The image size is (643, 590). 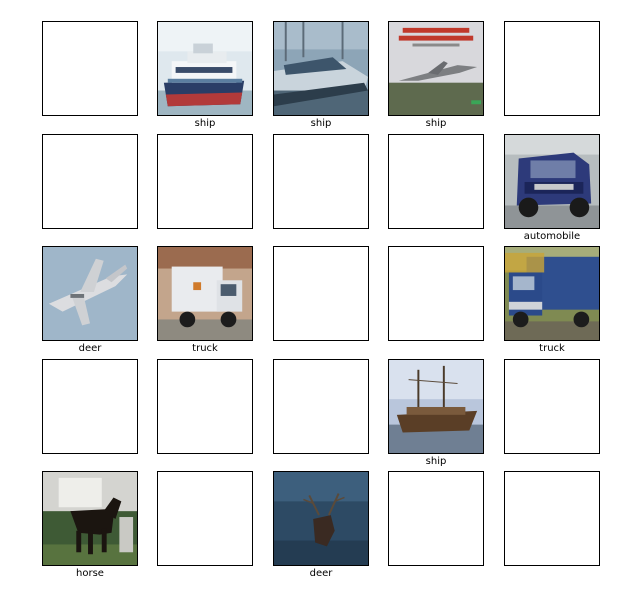 What do you see at coordinates (321, 68) in the screenshot?
I see `motor-yacht-image` at bounding box center [321, 68].